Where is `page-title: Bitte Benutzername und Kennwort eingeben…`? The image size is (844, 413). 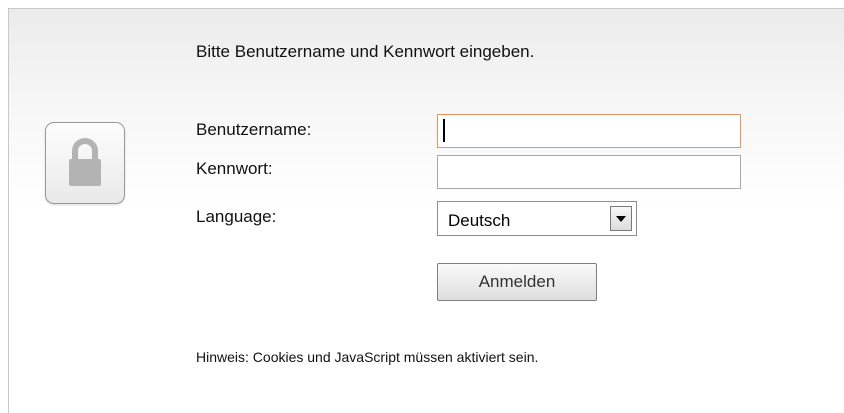
page-title: Bitte Benutzername und Kennwort eingeben… is located at coordinates (365, 51).